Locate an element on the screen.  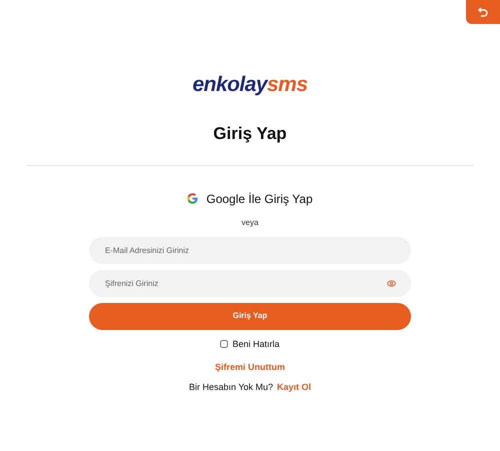
back-button is located at coordinates (483, 12).